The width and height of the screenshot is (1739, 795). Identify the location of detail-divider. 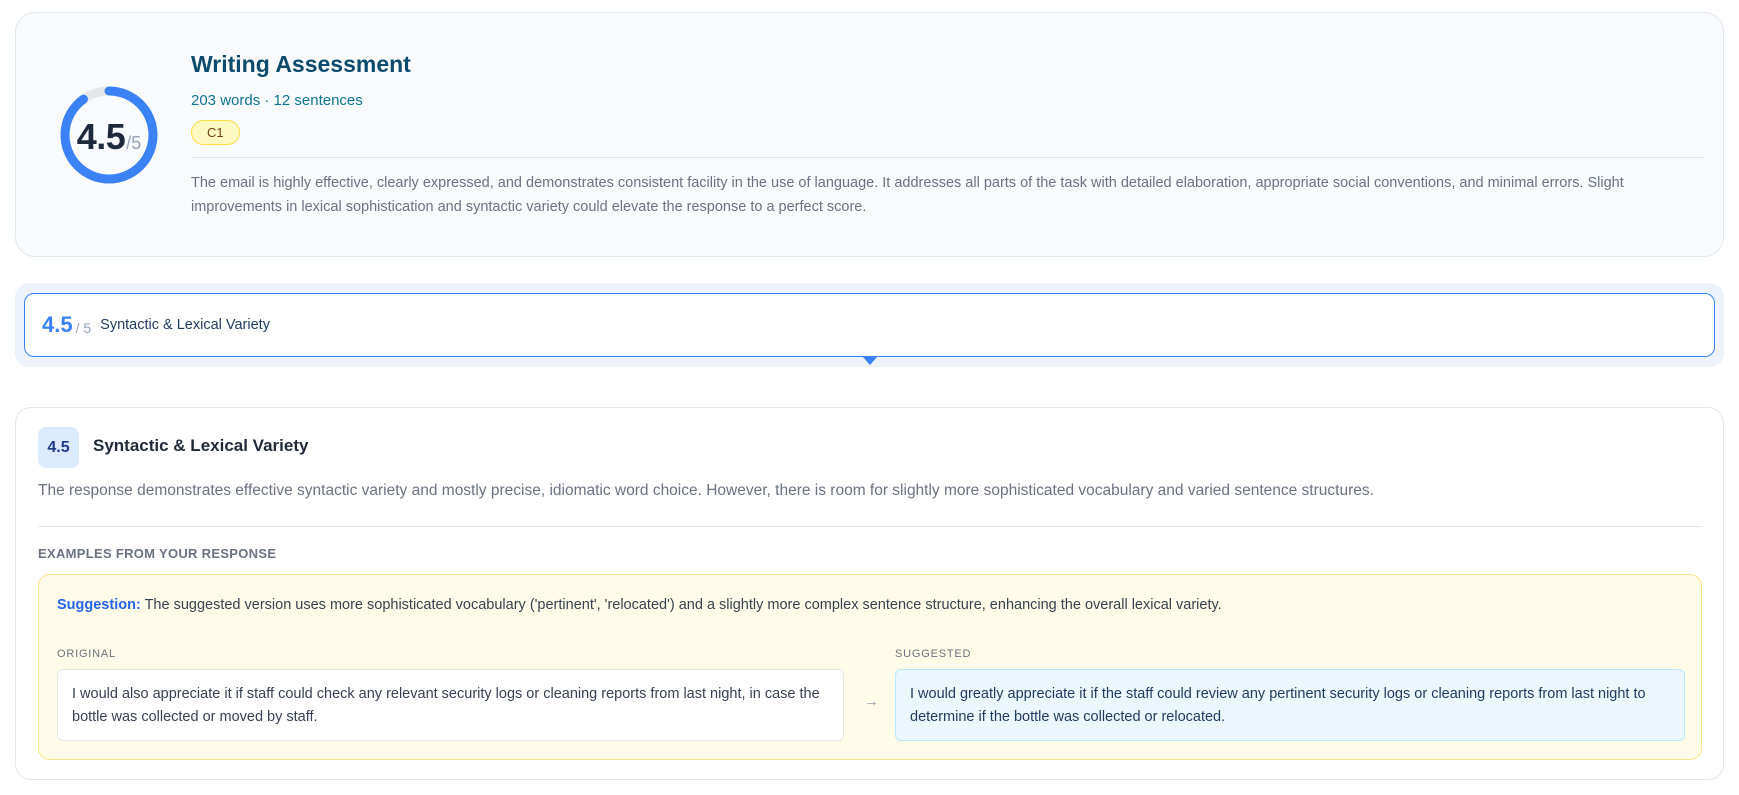
(870, 526).